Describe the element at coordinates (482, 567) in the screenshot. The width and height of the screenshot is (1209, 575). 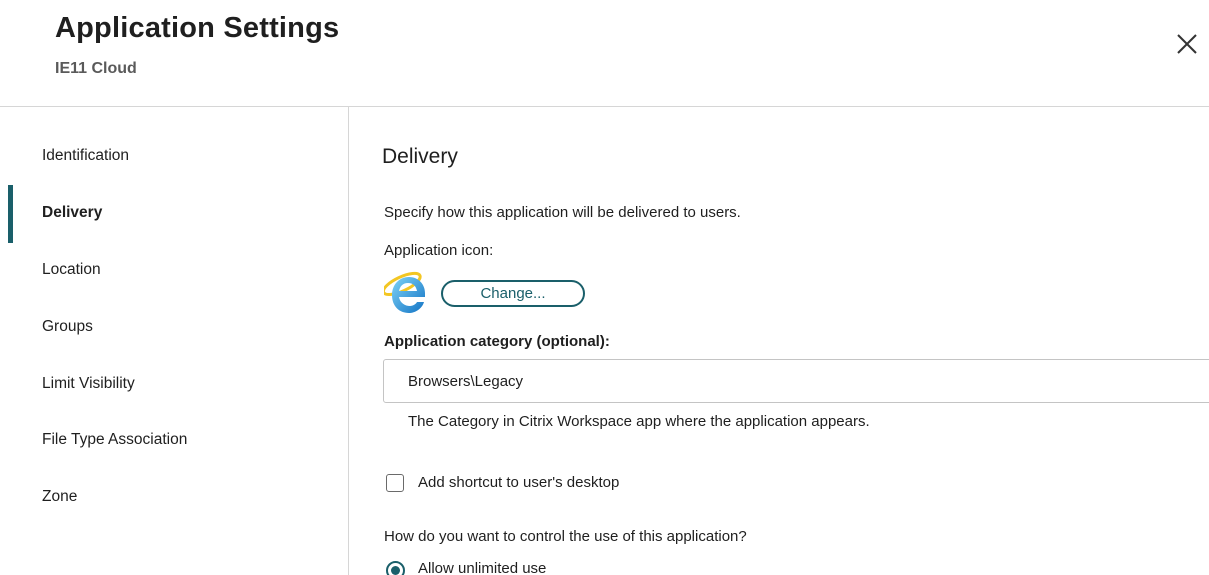
I see `allow-unlimited-label: Allow unlimited use` at that location.